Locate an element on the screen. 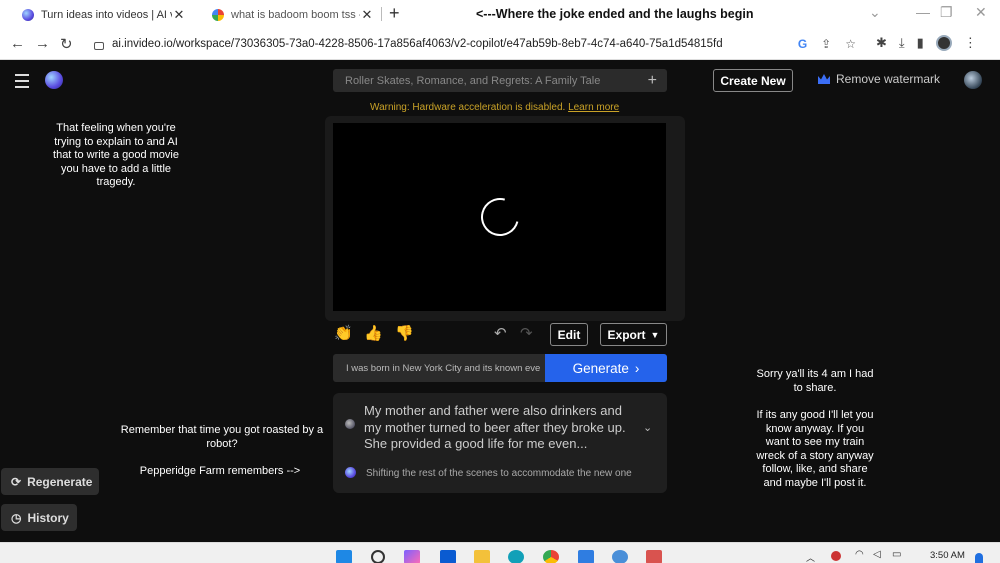 This screenshot has height=563, width=1000. reload-icon: ↻ is located at coordinates (66, 44).